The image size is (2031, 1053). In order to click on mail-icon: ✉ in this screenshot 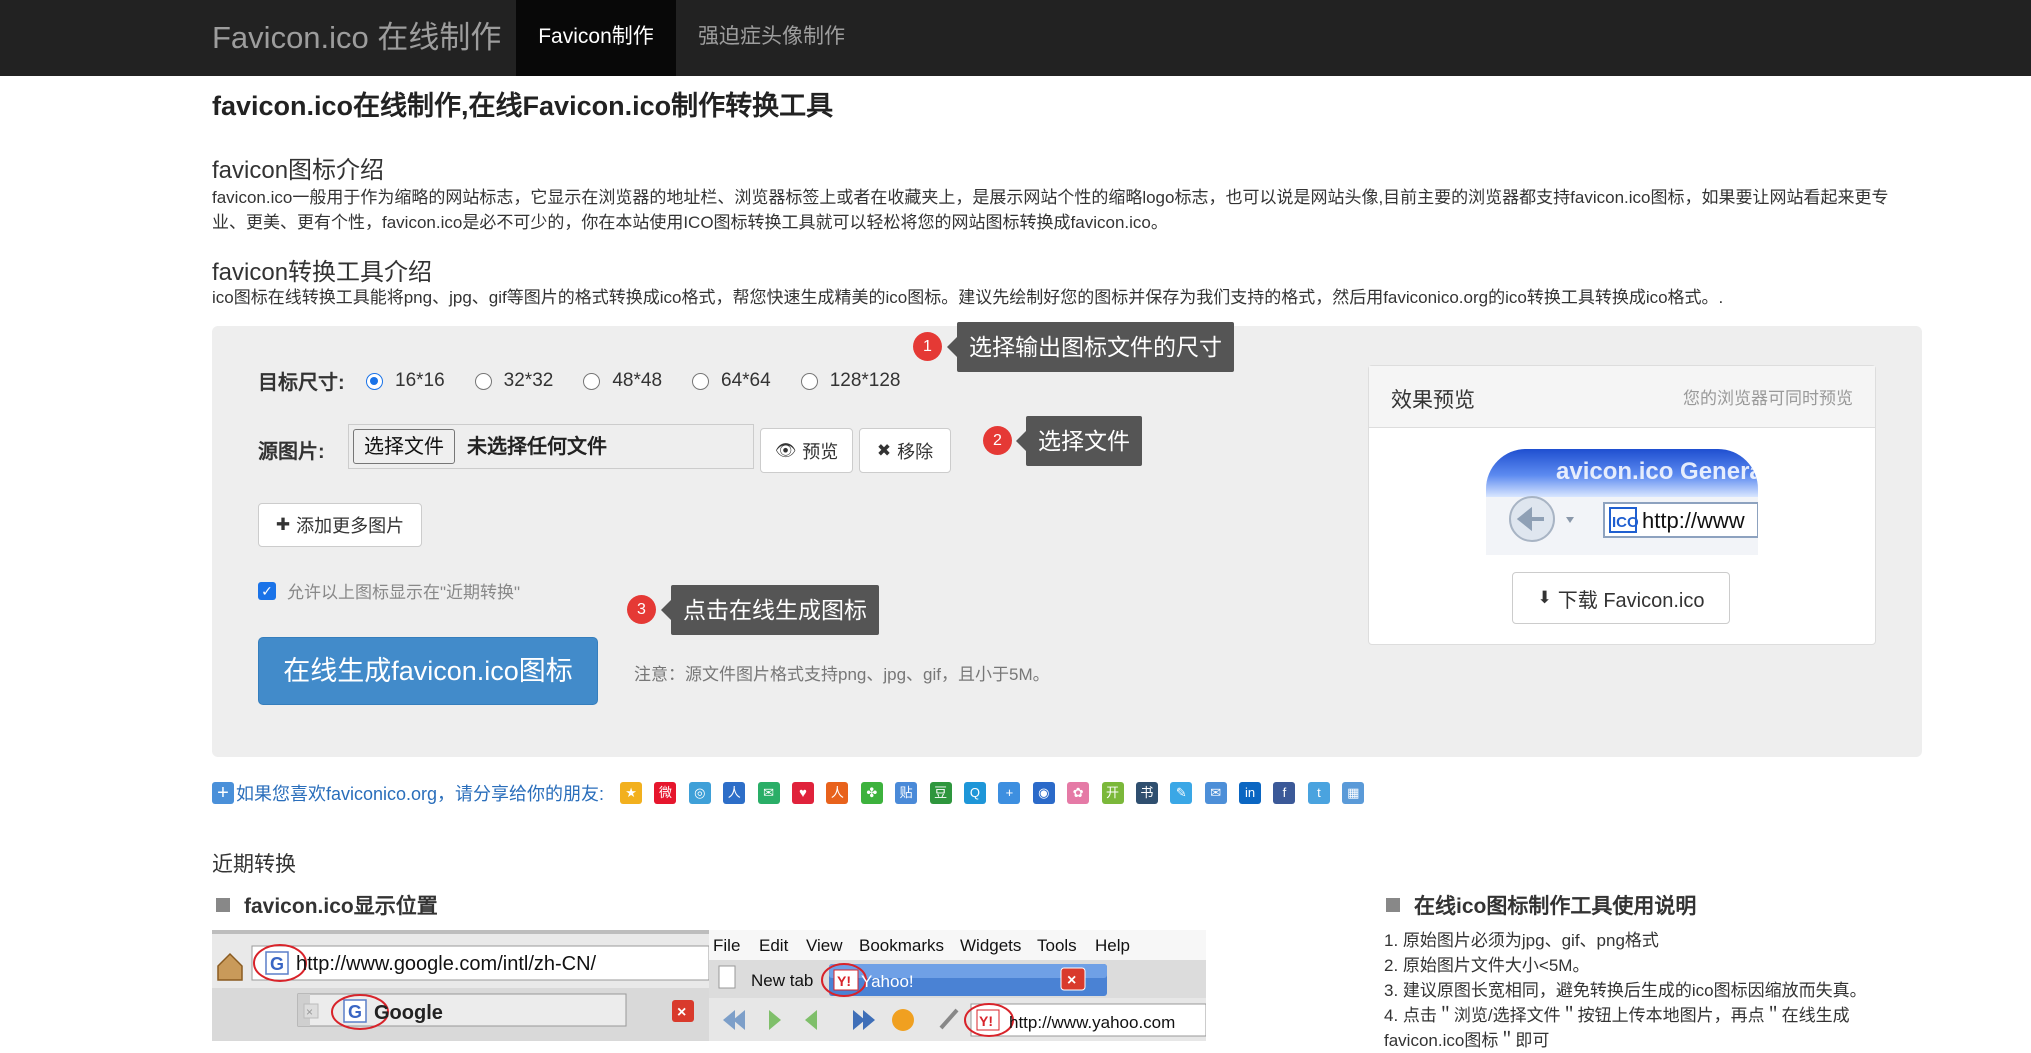, I will do `click(1215, 793)`.